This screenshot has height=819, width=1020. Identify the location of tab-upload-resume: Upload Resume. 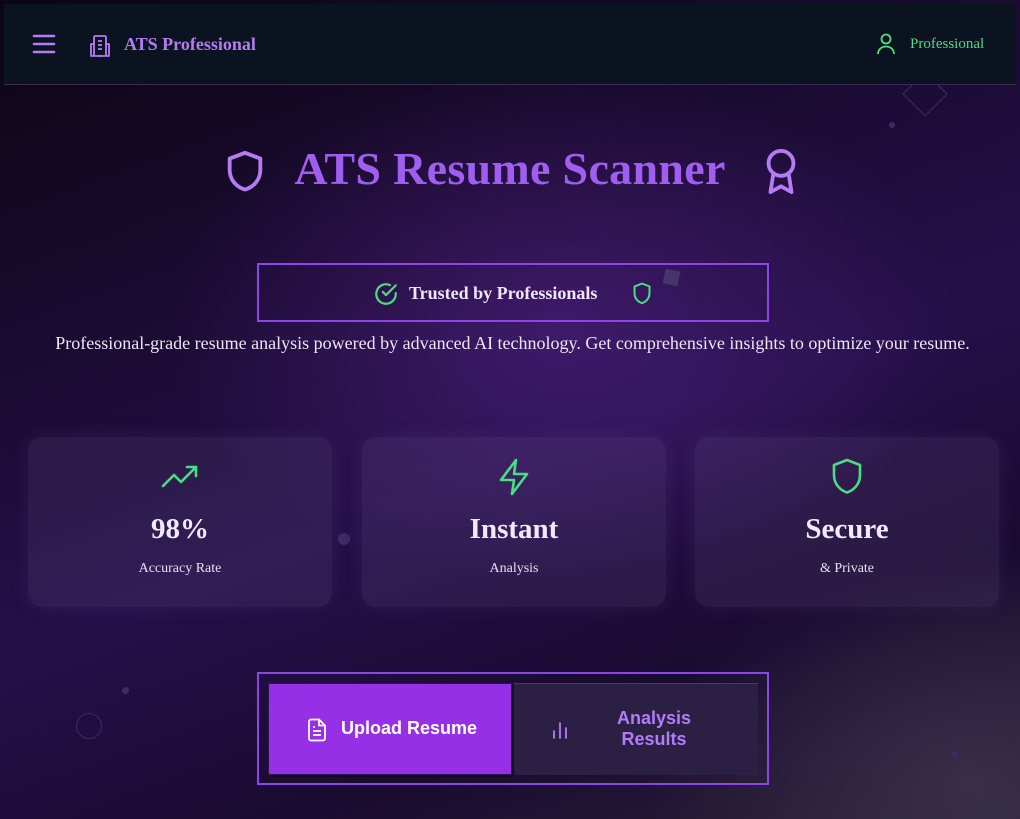
(390, 729).